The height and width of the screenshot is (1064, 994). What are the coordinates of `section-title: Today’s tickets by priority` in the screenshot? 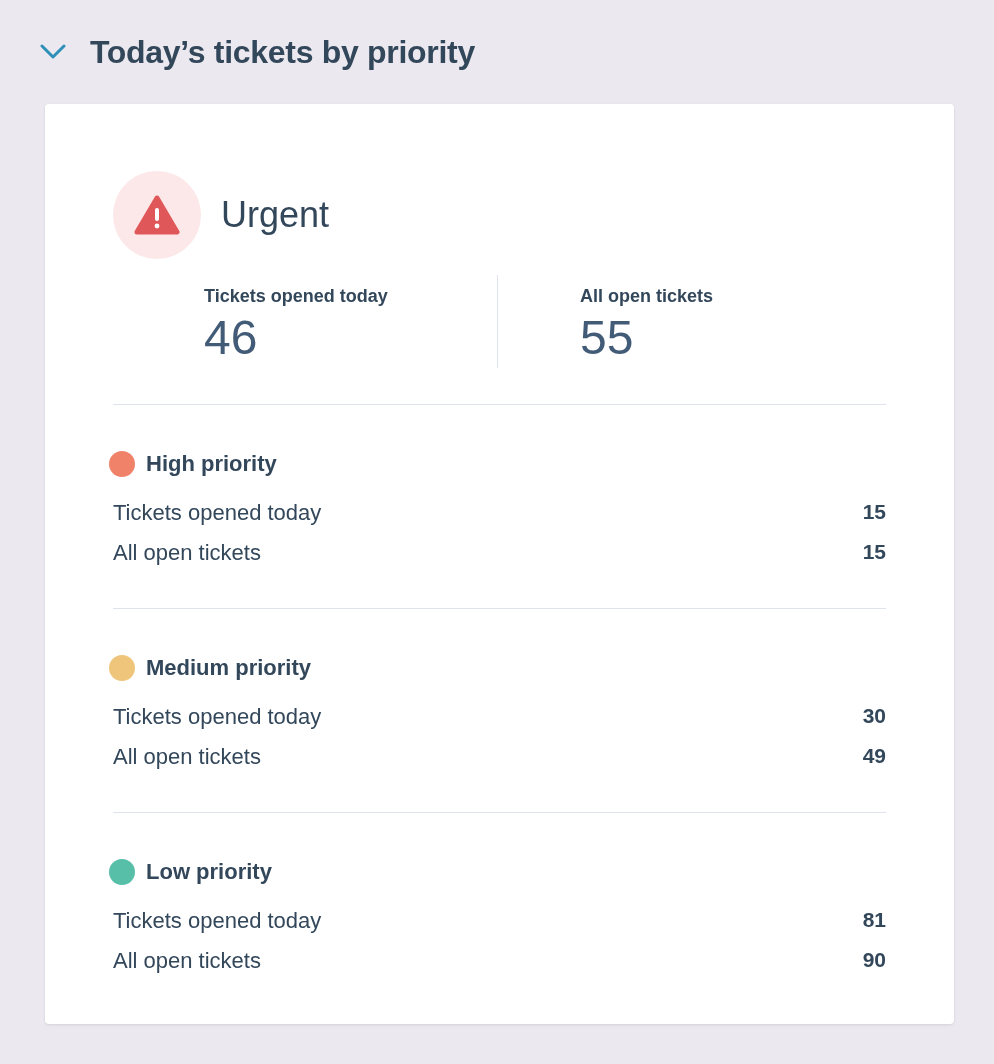 It's located at (282, 52).